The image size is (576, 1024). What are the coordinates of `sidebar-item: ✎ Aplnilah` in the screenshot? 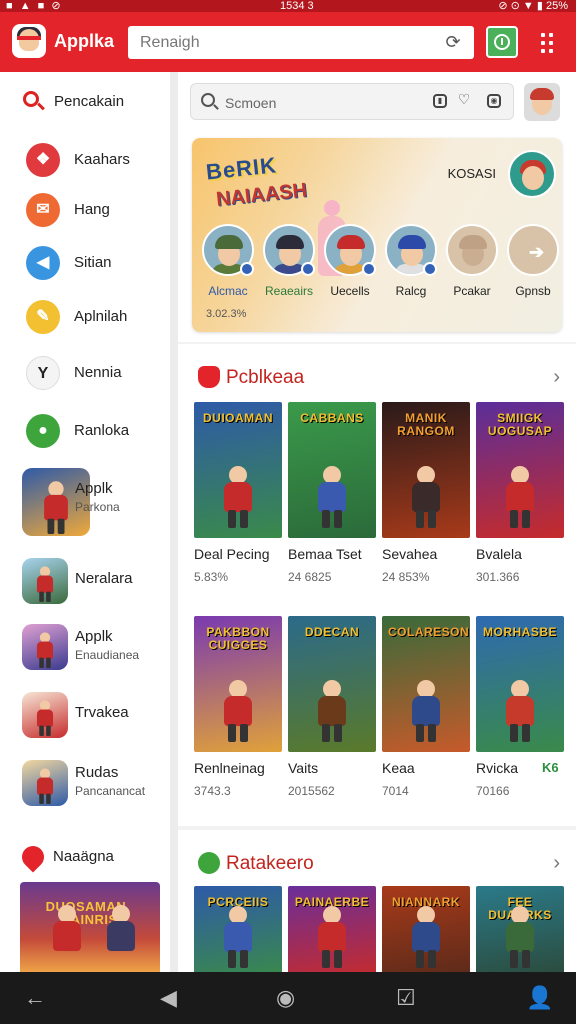 It's located at (85, 320).